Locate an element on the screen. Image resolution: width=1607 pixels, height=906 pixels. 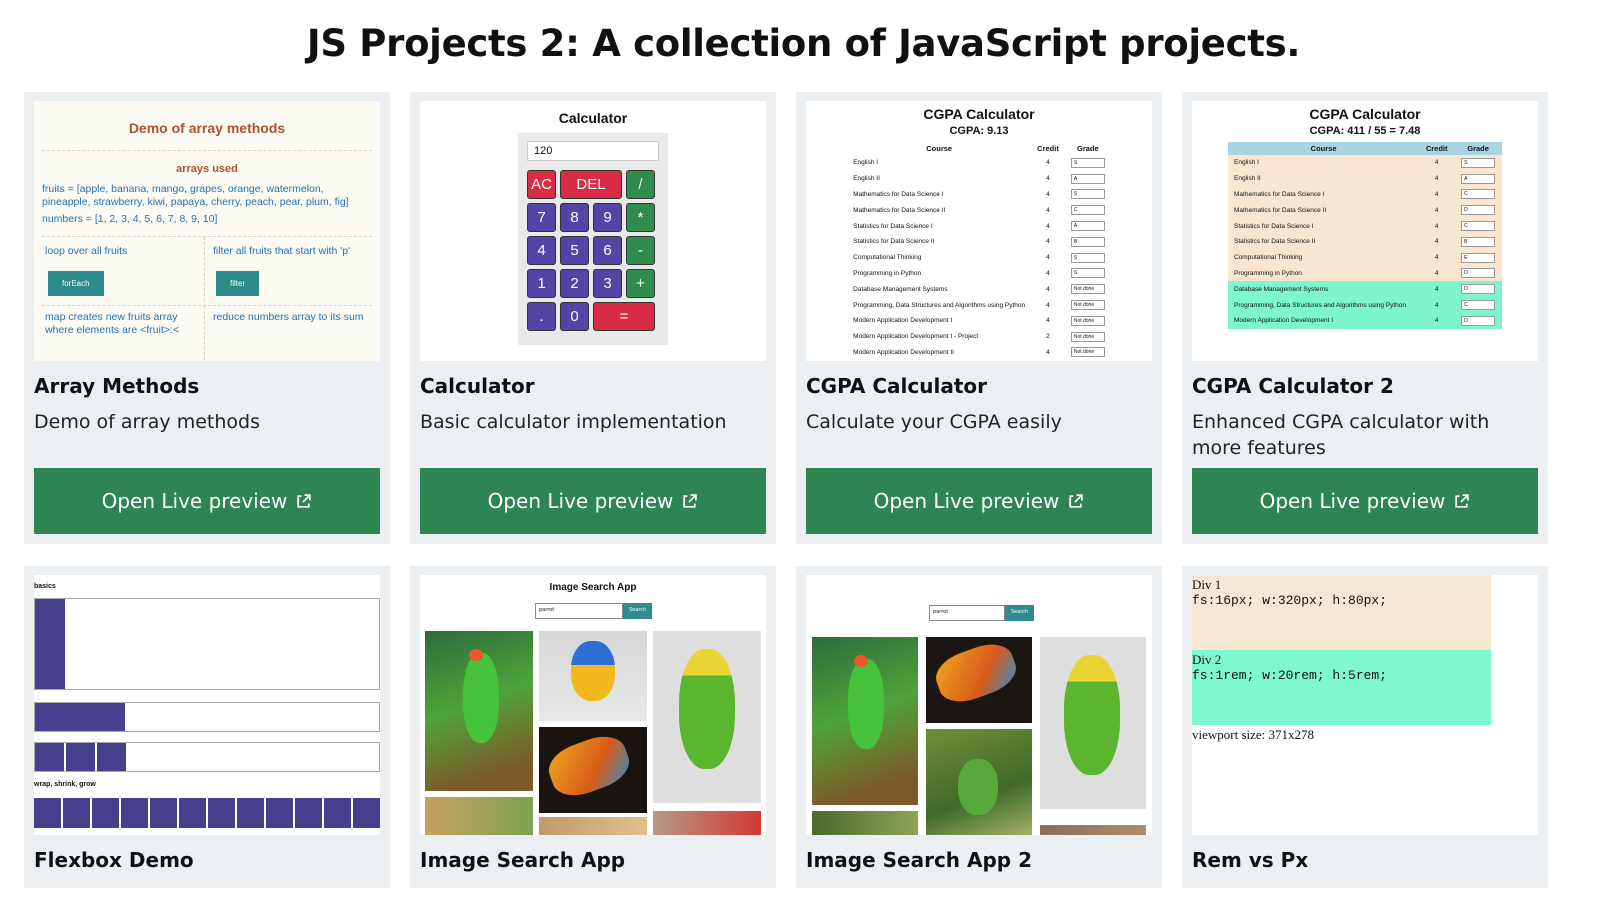
div-2-code: fs:1rem; w:20rem; h:5rem; is located at coordinates (1290, 675).